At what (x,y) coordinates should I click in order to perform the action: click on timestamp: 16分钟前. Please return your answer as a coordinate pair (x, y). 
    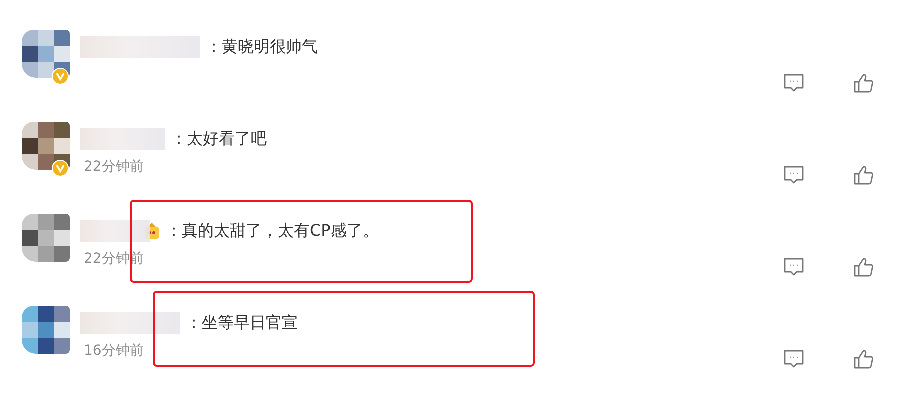
    Looking at the image, I should click on (114, 351).